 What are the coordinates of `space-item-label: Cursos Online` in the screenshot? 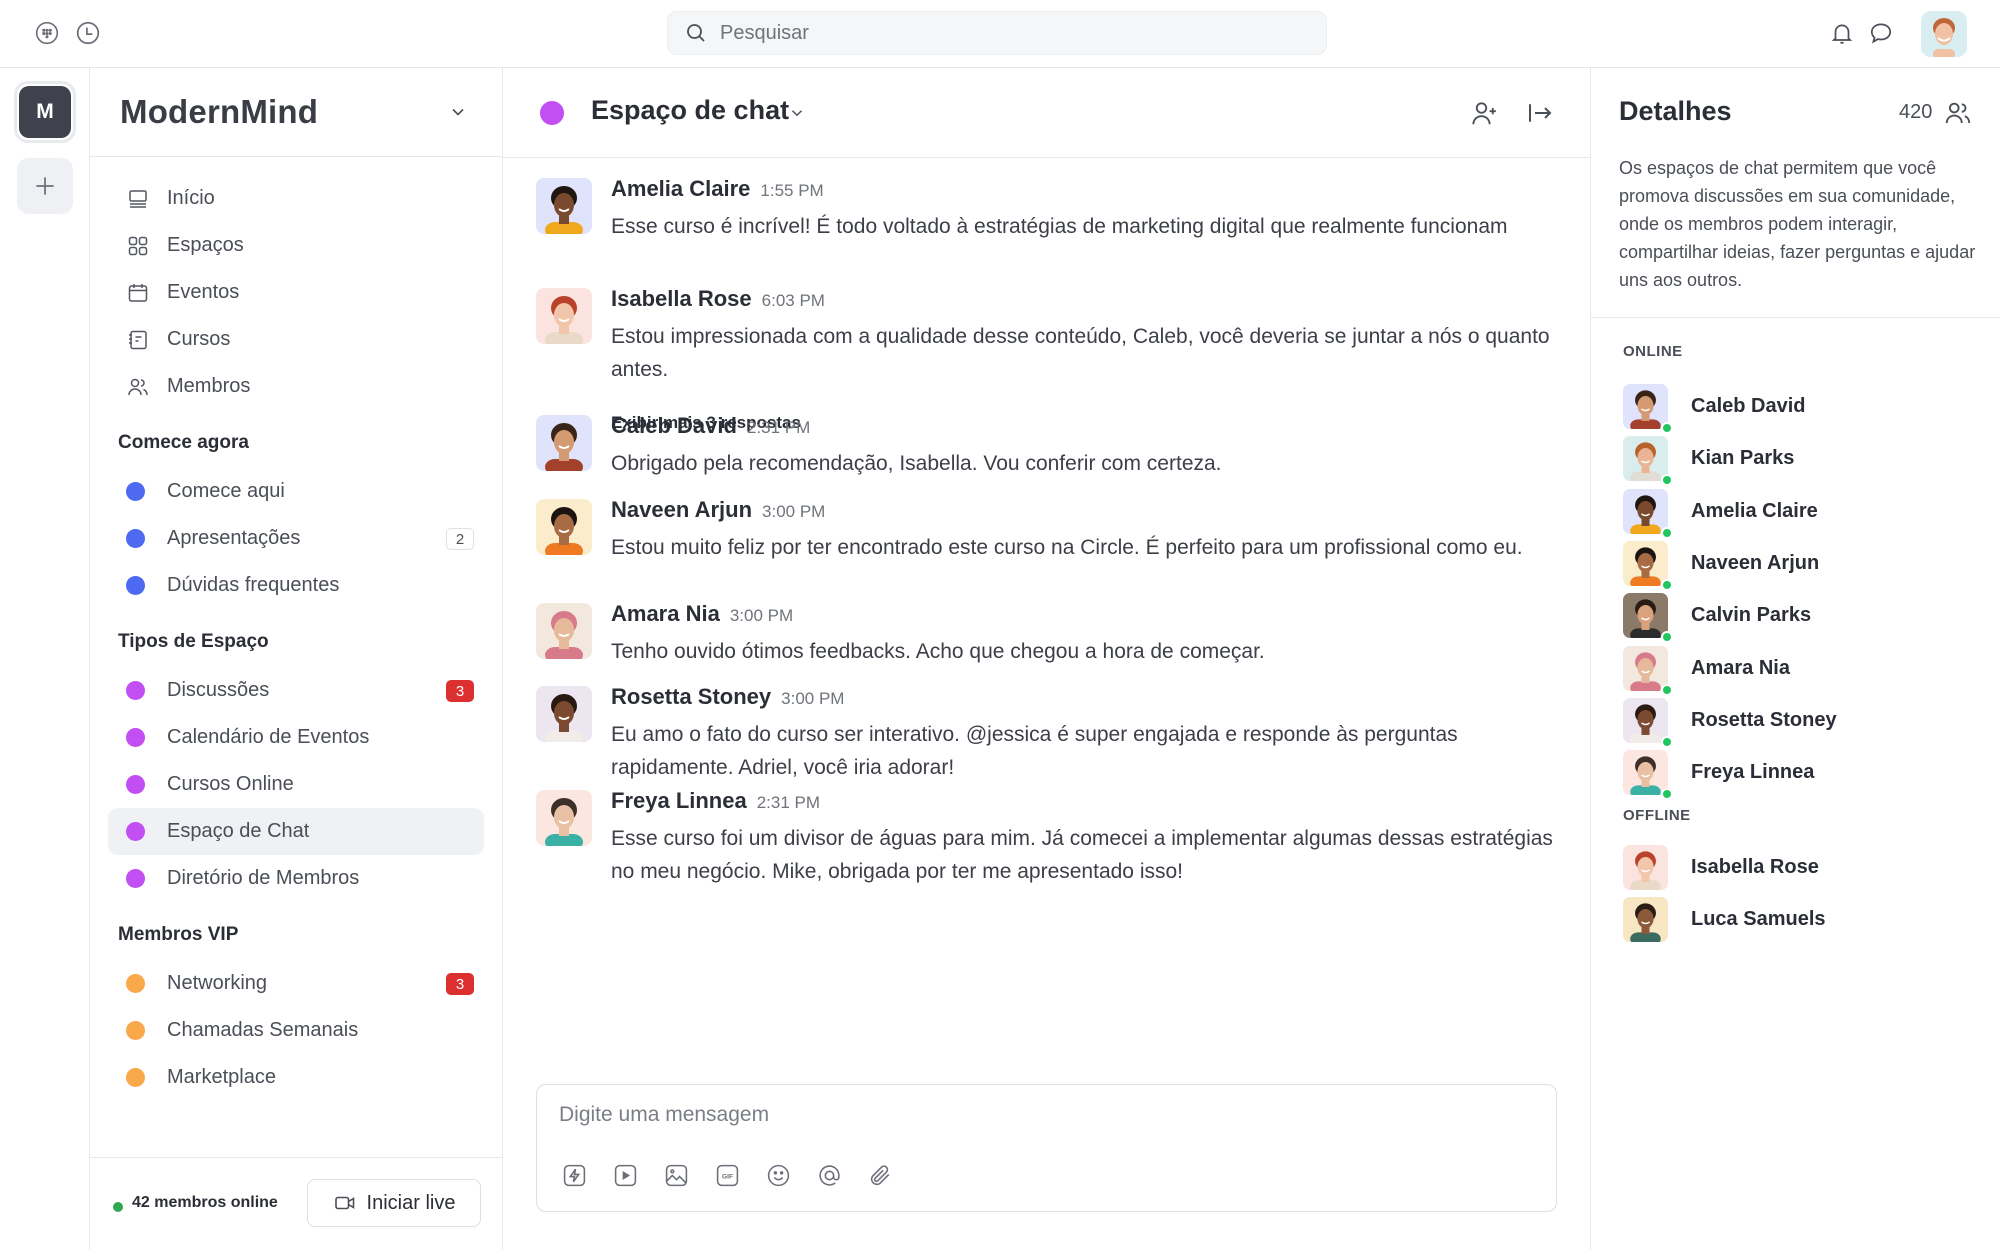 It's located at (230, 784).